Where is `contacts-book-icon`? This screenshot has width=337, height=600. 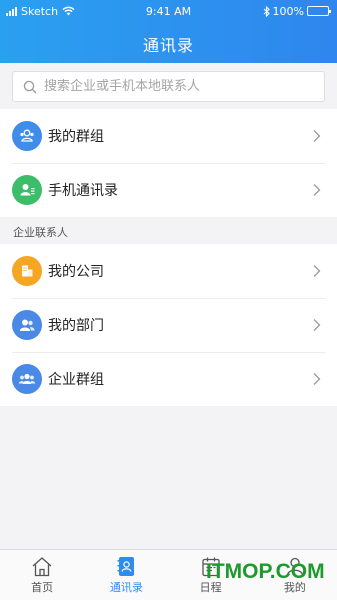
contacts-book-icon is located at coordinates (126, 566).